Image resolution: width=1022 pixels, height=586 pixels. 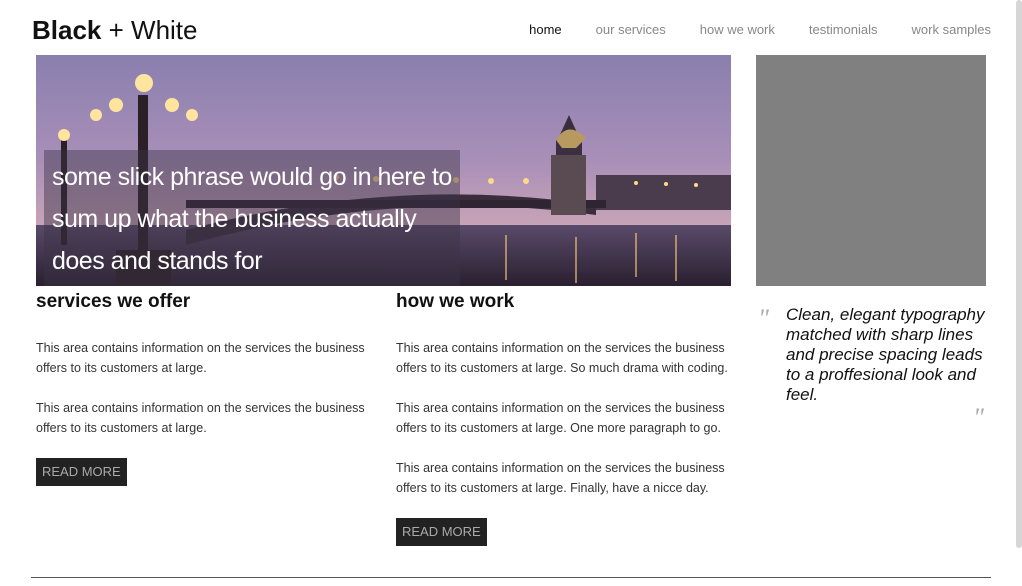 I want to click on nav-home: home, so click(x=545, y=29).